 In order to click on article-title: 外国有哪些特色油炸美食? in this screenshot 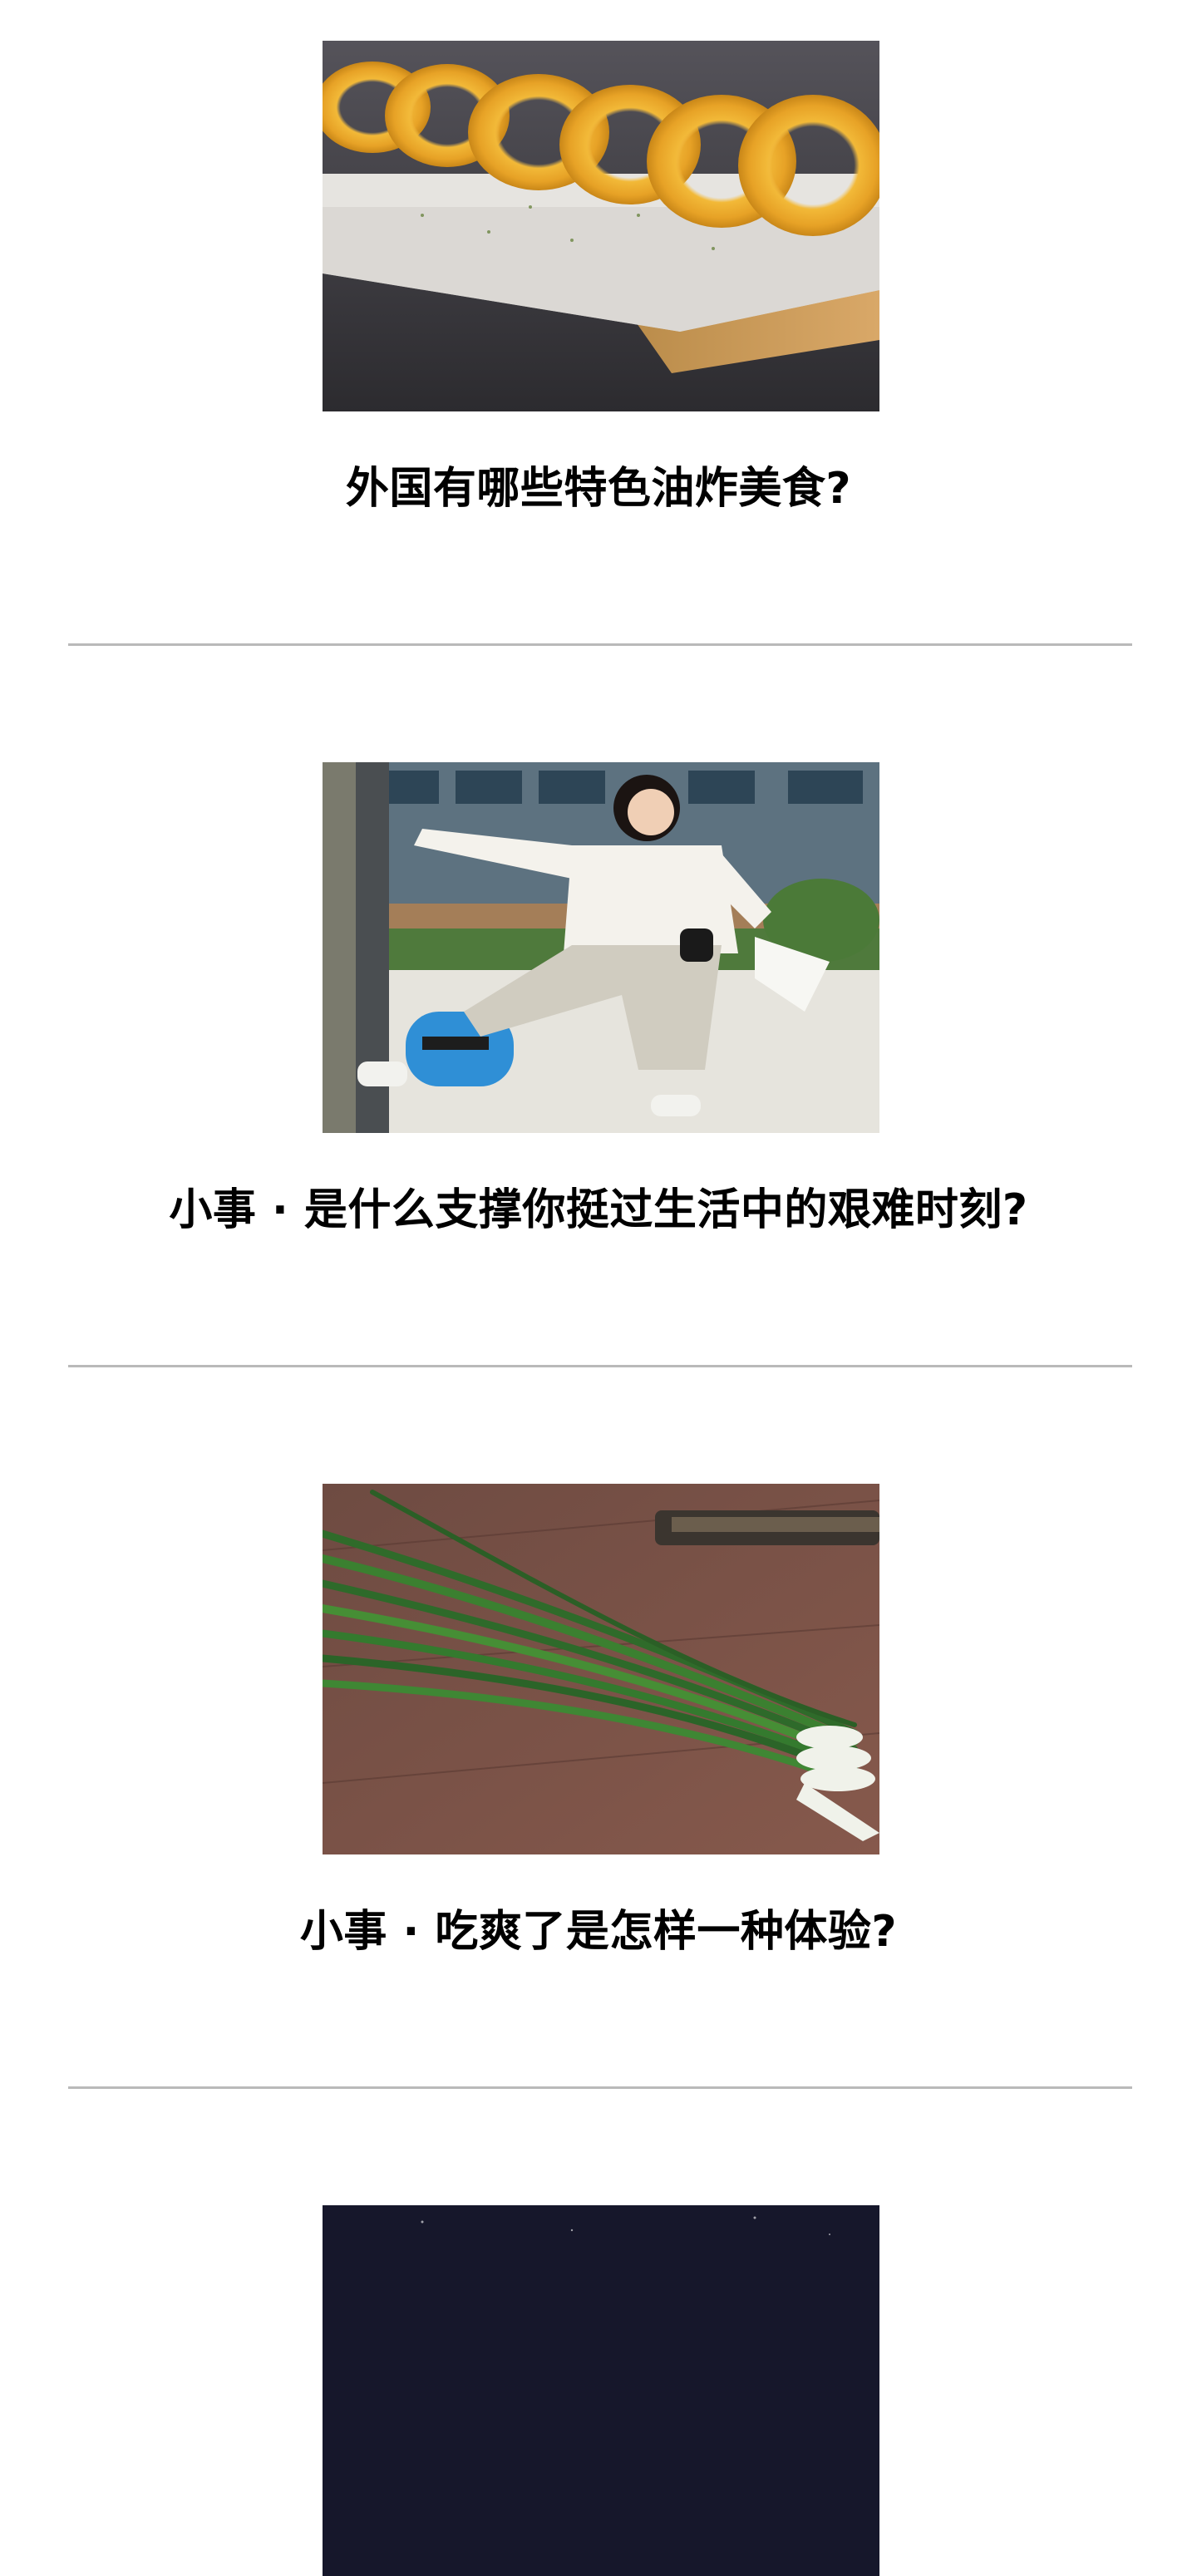, I will do `click(598, 489)`.